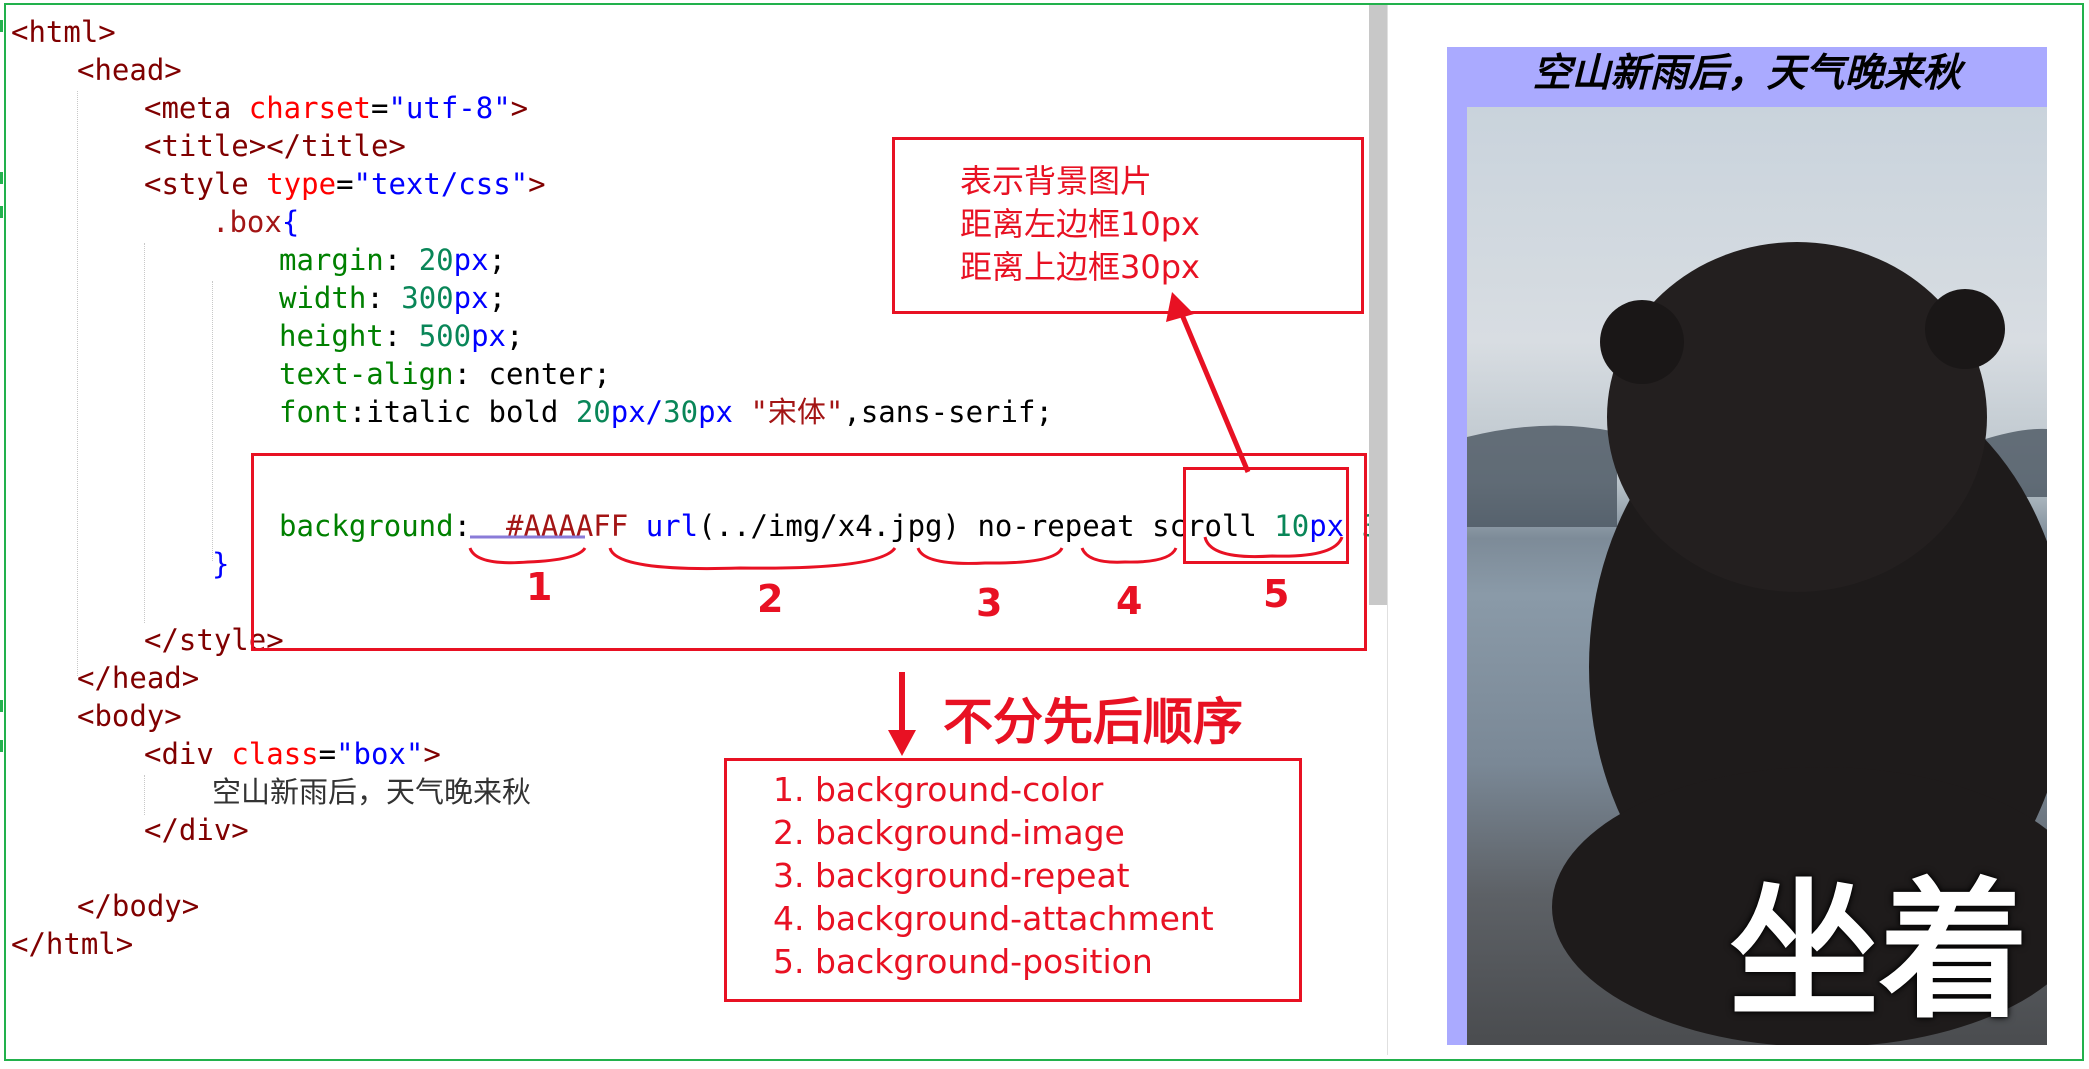  I want to click on number-label-2: 2, so click(770, 599).